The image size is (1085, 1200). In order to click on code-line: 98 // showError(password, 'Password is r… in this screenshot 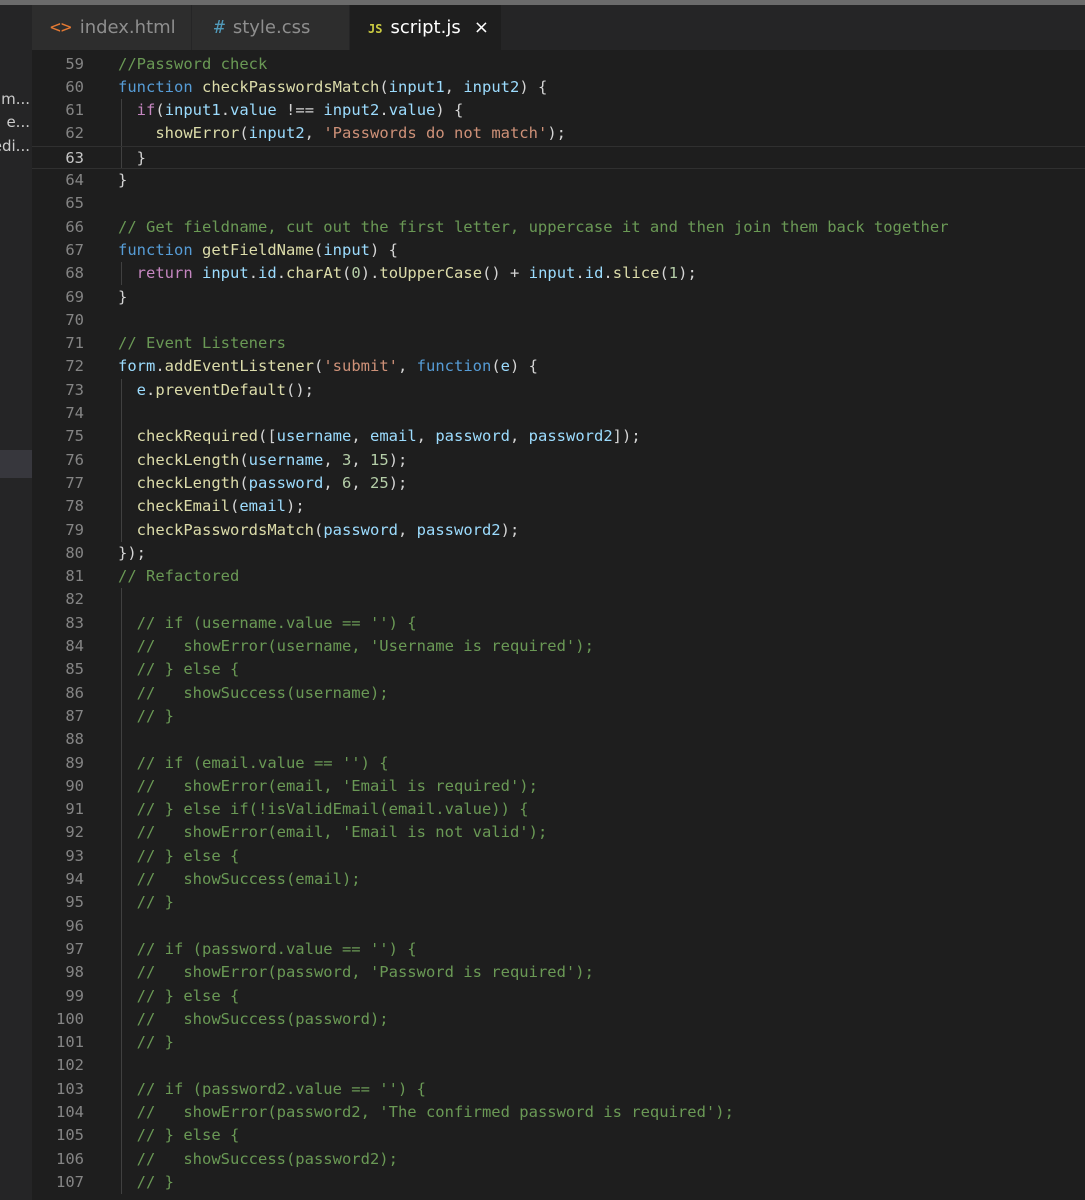, I will do `click(558, 972)`.